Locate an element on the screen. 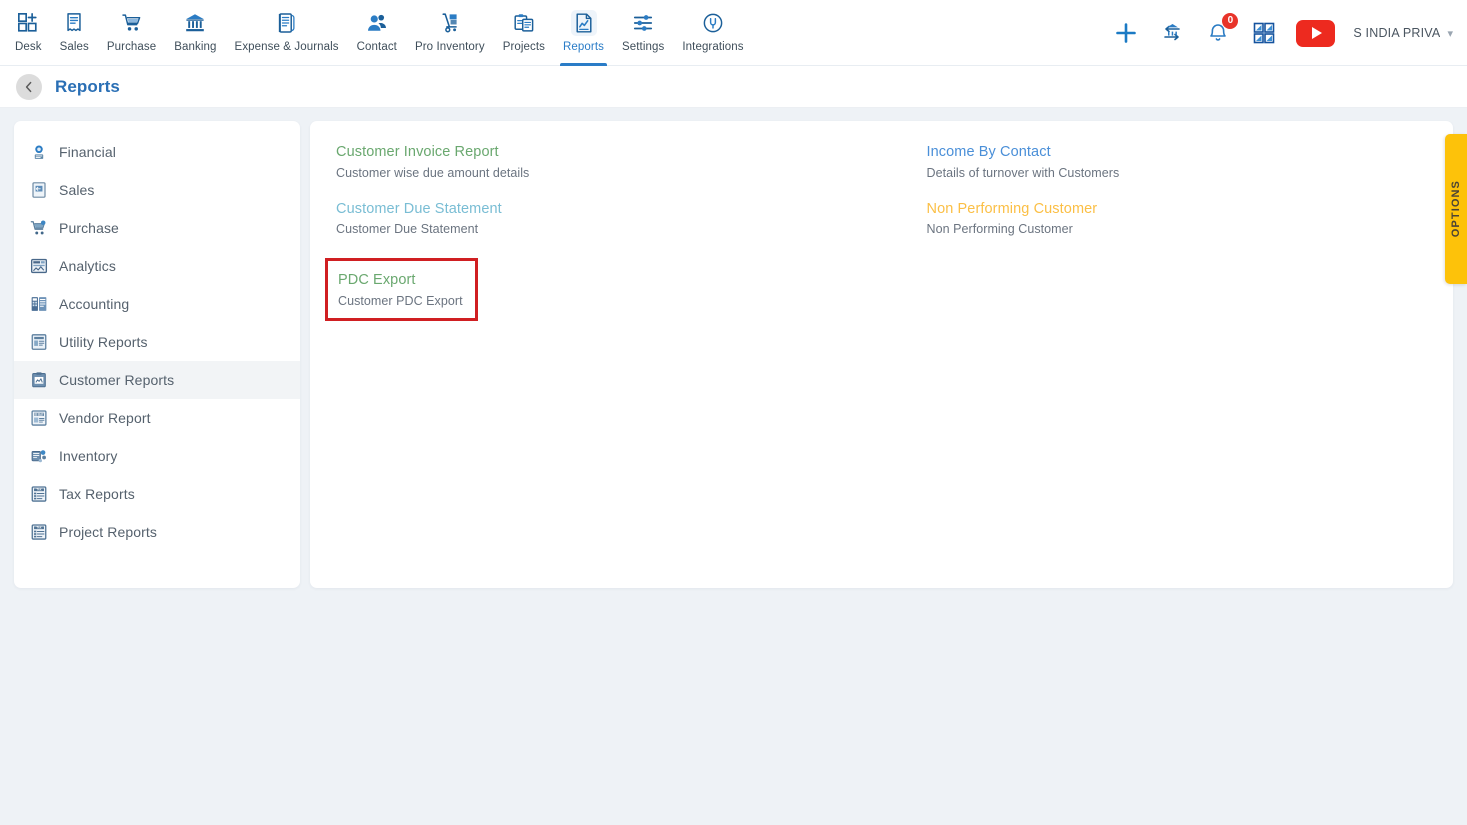  video-tutorial-button is located at coordinates (1316, 33).